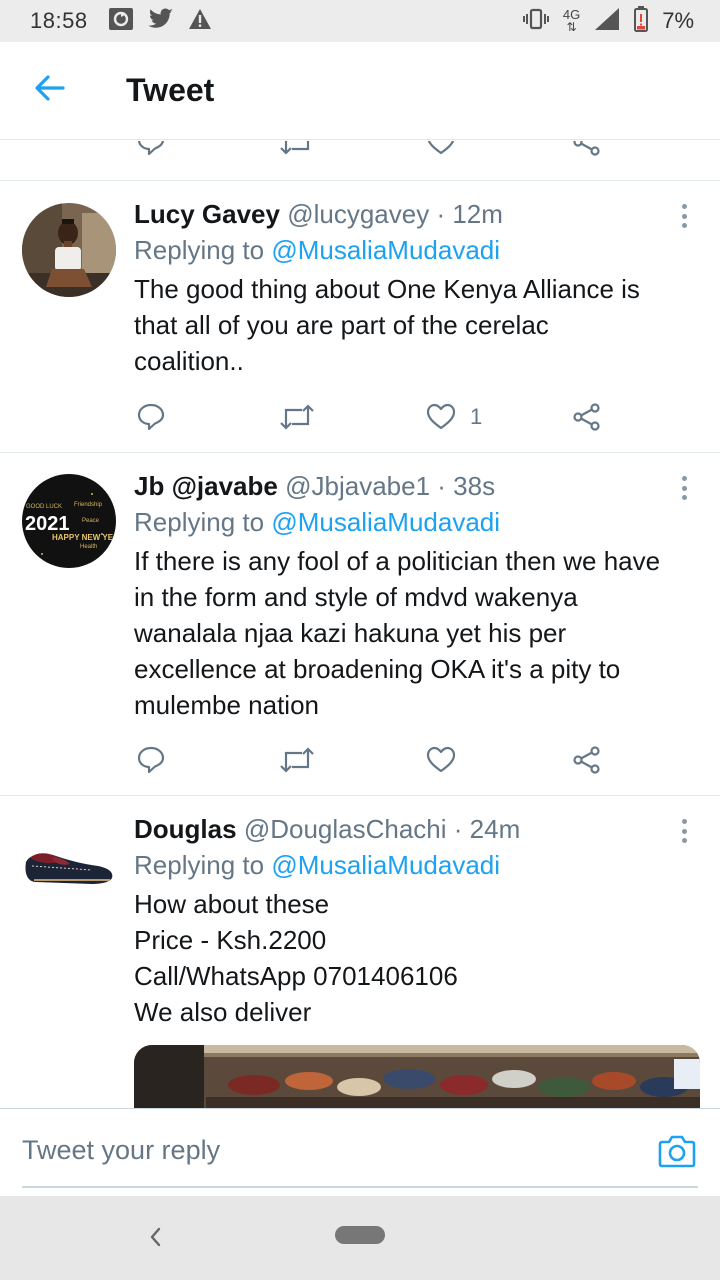 This screenshot has height=1280, width=720. Describe the element at coordinates (88, 505) in the screenshot. I see `svg-text: Friendship` at that location.